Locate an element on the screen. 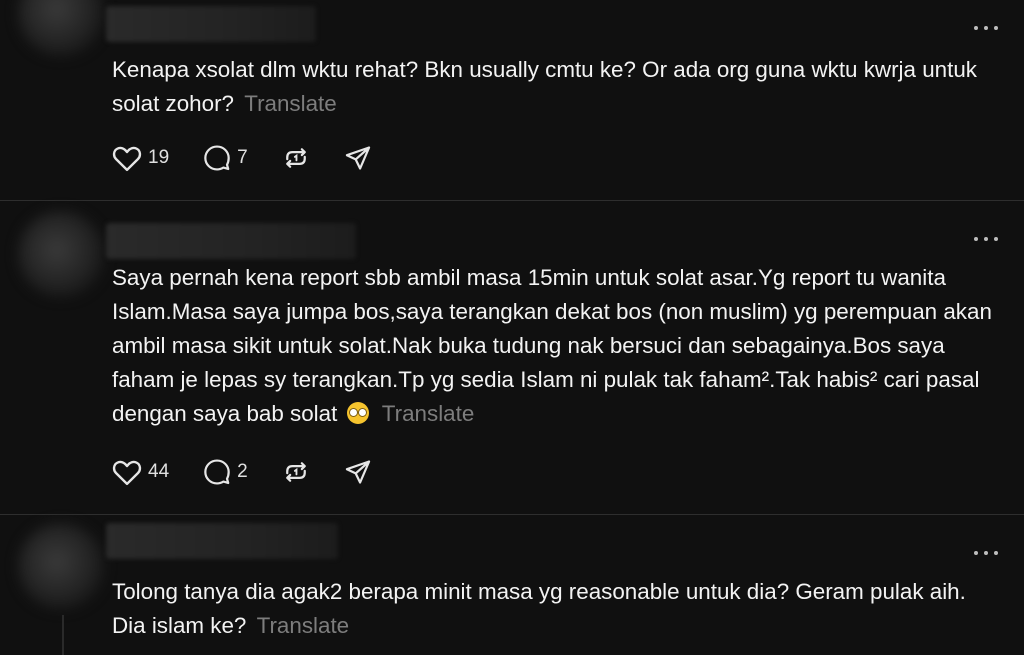  like-count: 44 is located at coordinates (159, 471).